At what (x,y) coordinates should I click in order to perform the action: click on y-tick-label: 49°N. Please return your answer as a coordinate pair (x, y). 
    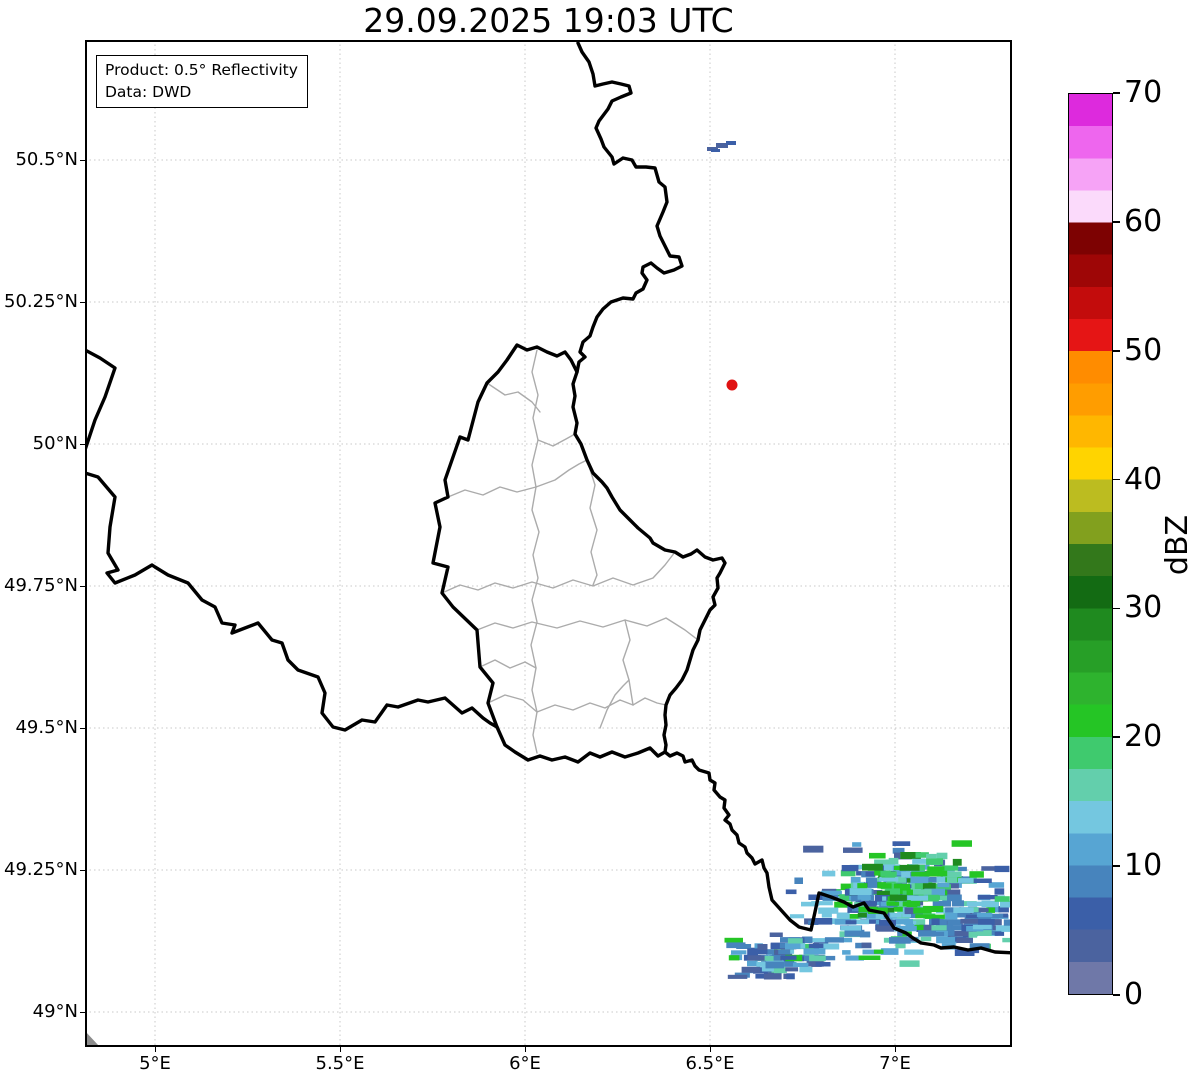
    Looking at the image, I should click on (55, 1011).